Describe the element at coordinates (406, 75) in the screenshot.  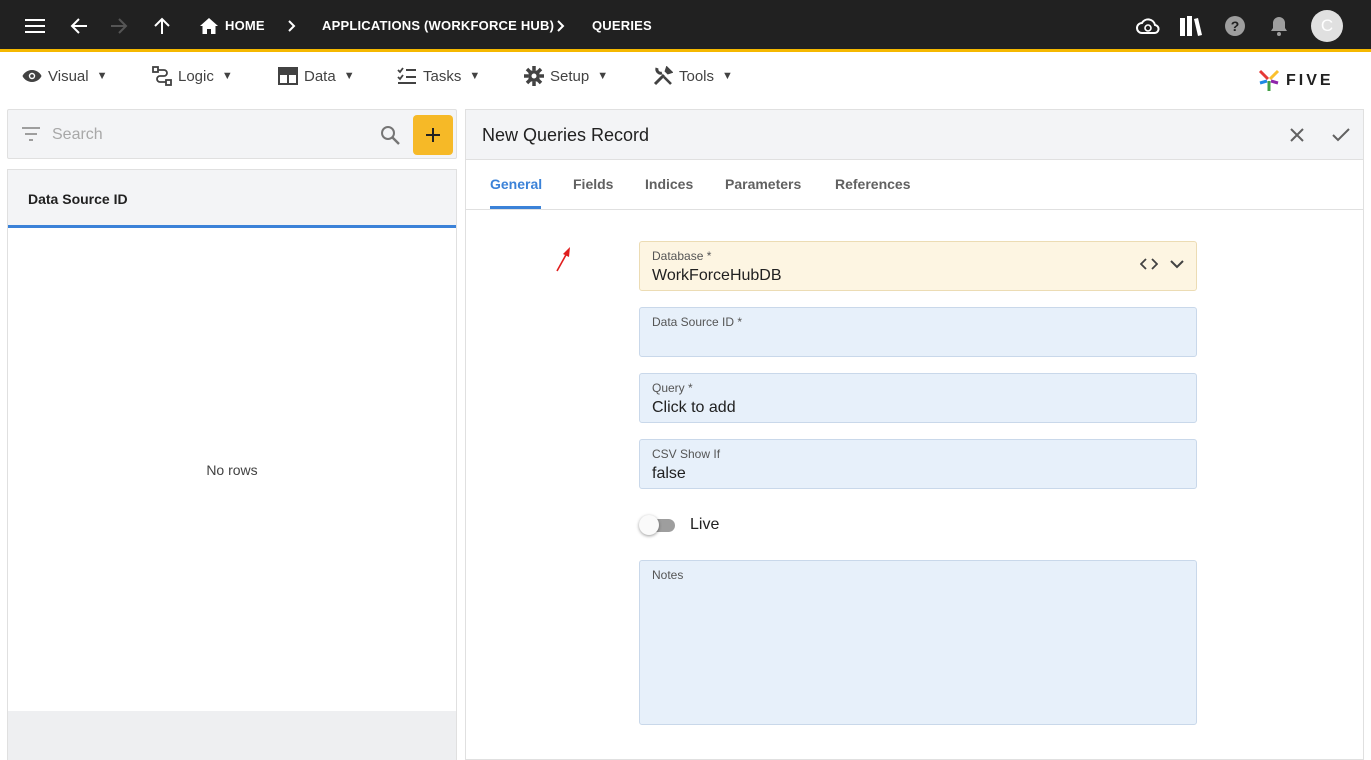
I see `checklist-icon` at that location.